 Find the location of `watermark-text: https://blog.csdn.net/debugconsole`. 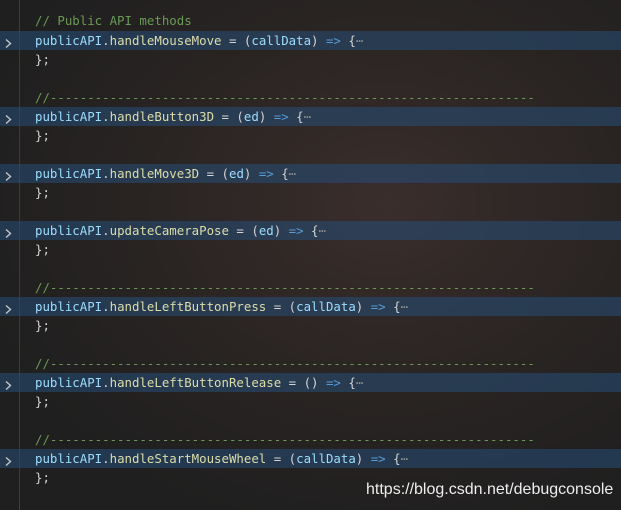

watermark-text: https://blog.csdn.net/debugconsole is located at coordinates (490, 489).